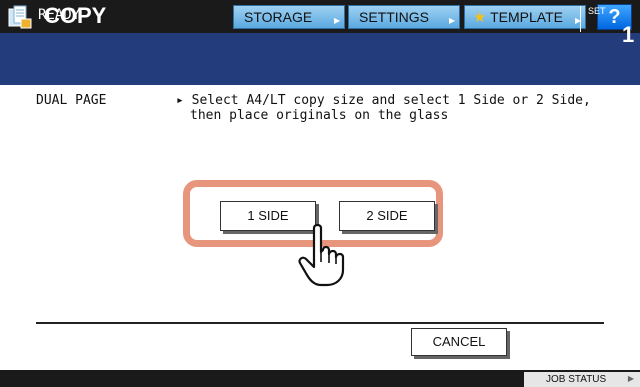 The width and height of the screenshot is (640, 387). Describe the element at coordinates (480, 17) in the screenshot. I see `star-icon: ★` at that location.